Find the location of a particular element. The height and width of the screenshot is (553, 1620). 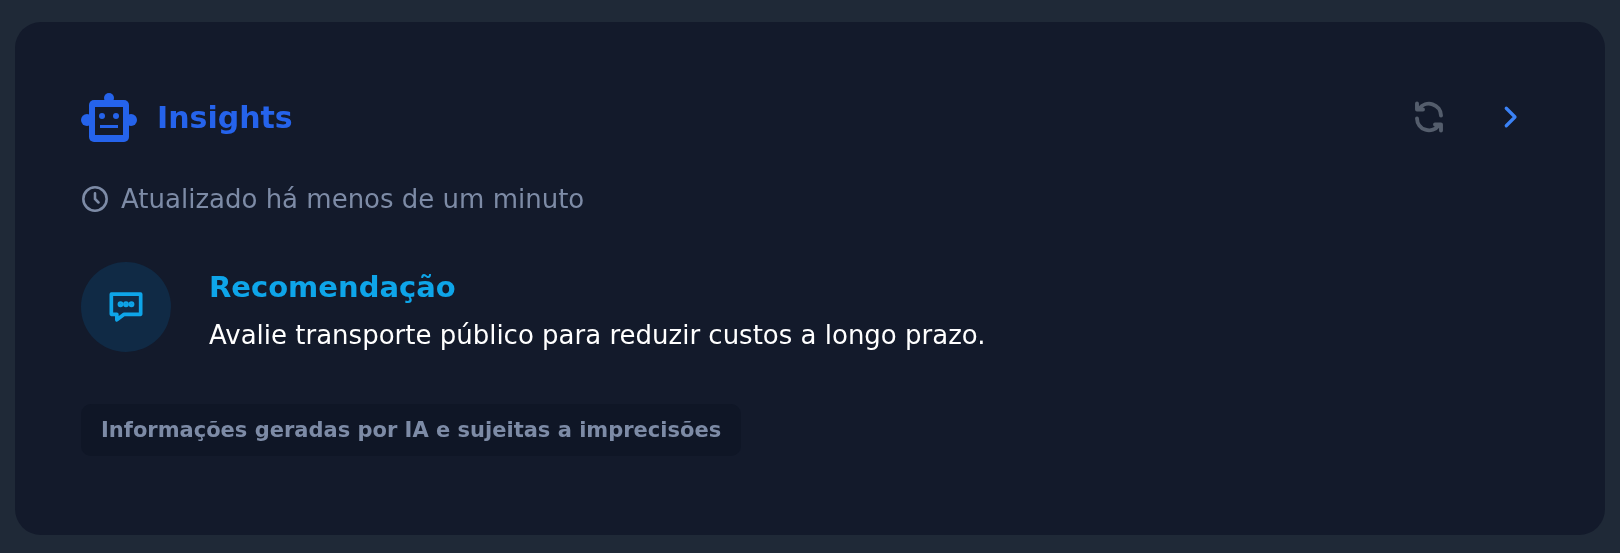

updated-text: Atualizado há menos de um minuto is located at coordinates (353, 199).